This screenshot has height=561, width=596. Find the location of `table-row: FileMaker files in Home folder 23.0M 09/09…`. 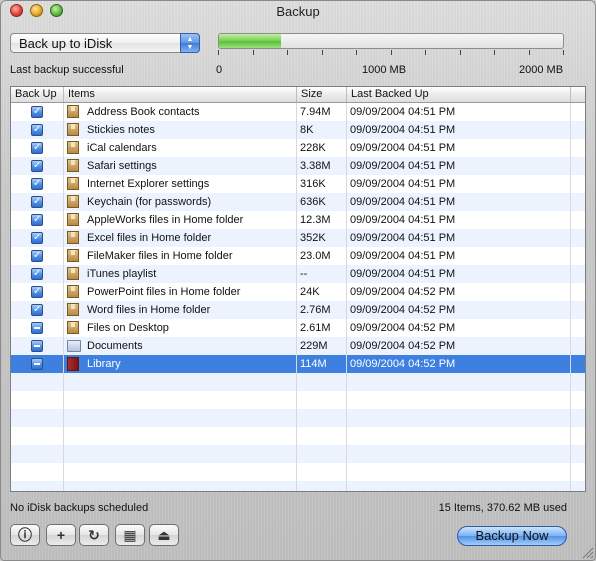

table-row: FileMaker files in Home folder 23.0M 09/09… is located at coordinates (298, 256).